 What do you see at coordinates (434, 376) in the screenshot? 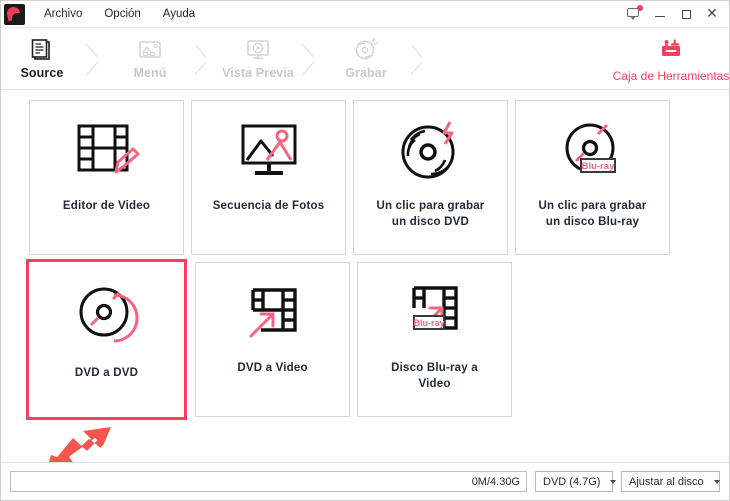
I see `card-label: Disco Blu-ray a Video` at bounding box center [434, 376].